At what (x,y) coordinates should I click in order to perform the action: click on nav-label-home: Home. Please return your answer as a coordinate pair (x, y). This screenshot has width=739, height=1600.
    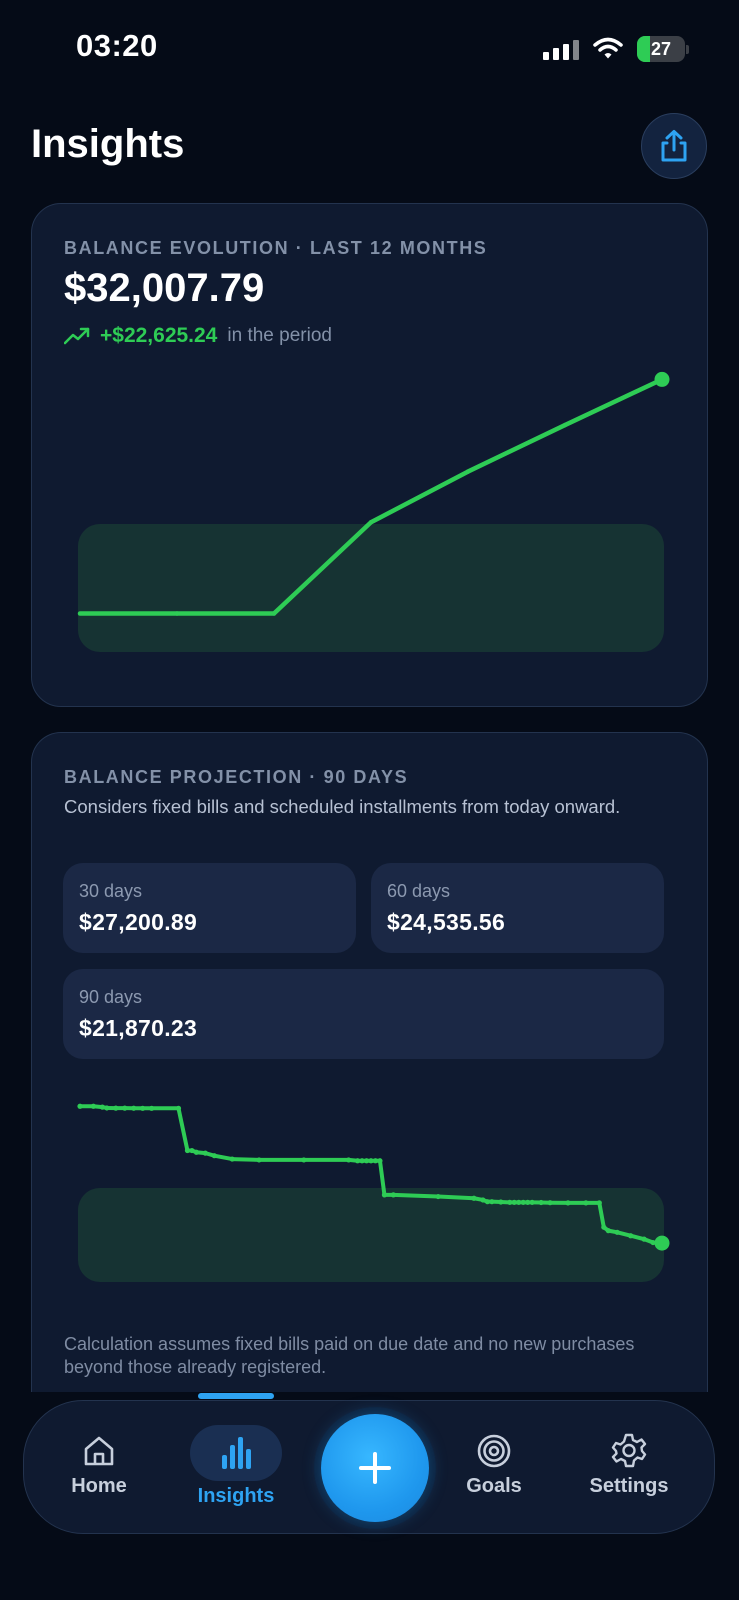
    Looking at the image, I should click on (99, 1486).